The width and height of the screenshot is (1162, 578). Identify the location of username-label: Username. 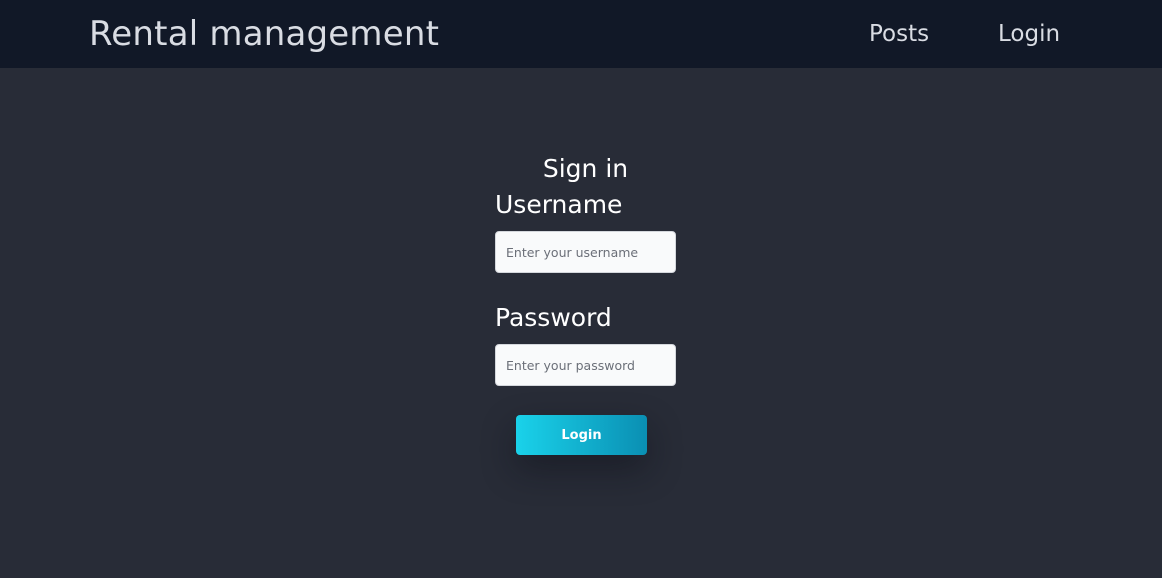
(559, 204).